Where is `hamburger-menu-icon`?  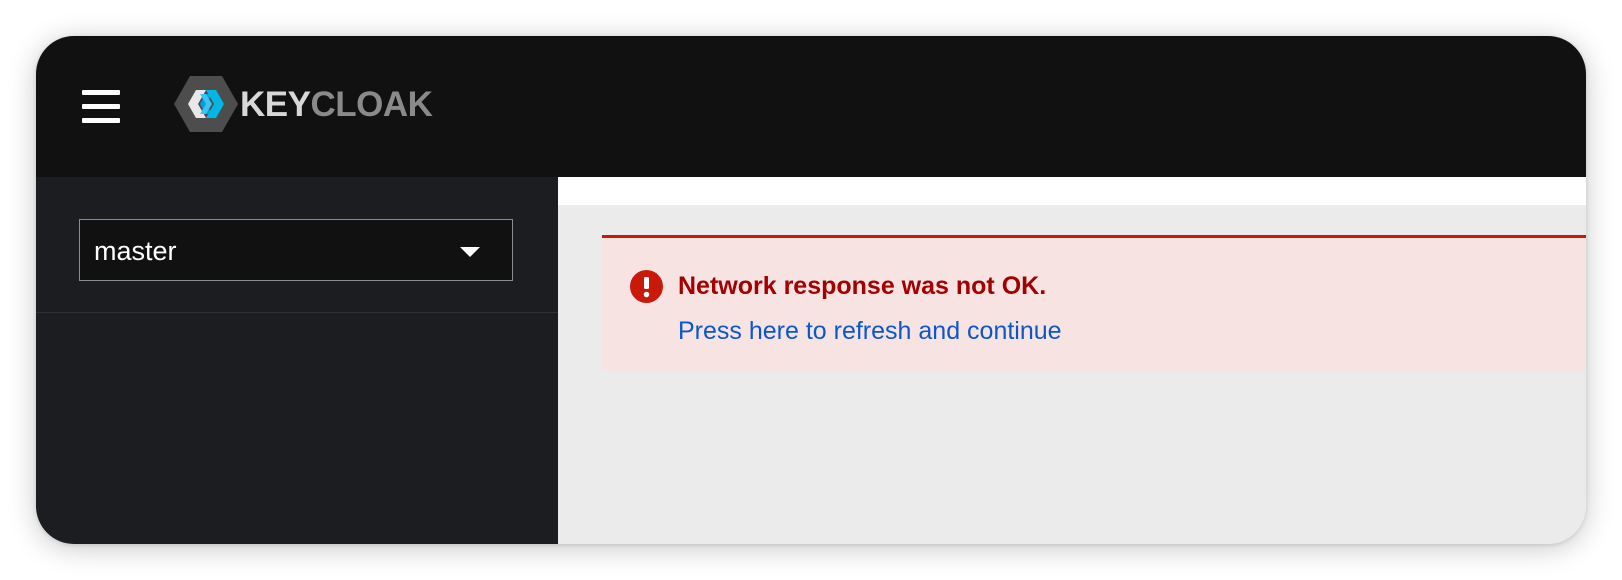 hamburger-menu-icon is located at coordinates (101, 107).